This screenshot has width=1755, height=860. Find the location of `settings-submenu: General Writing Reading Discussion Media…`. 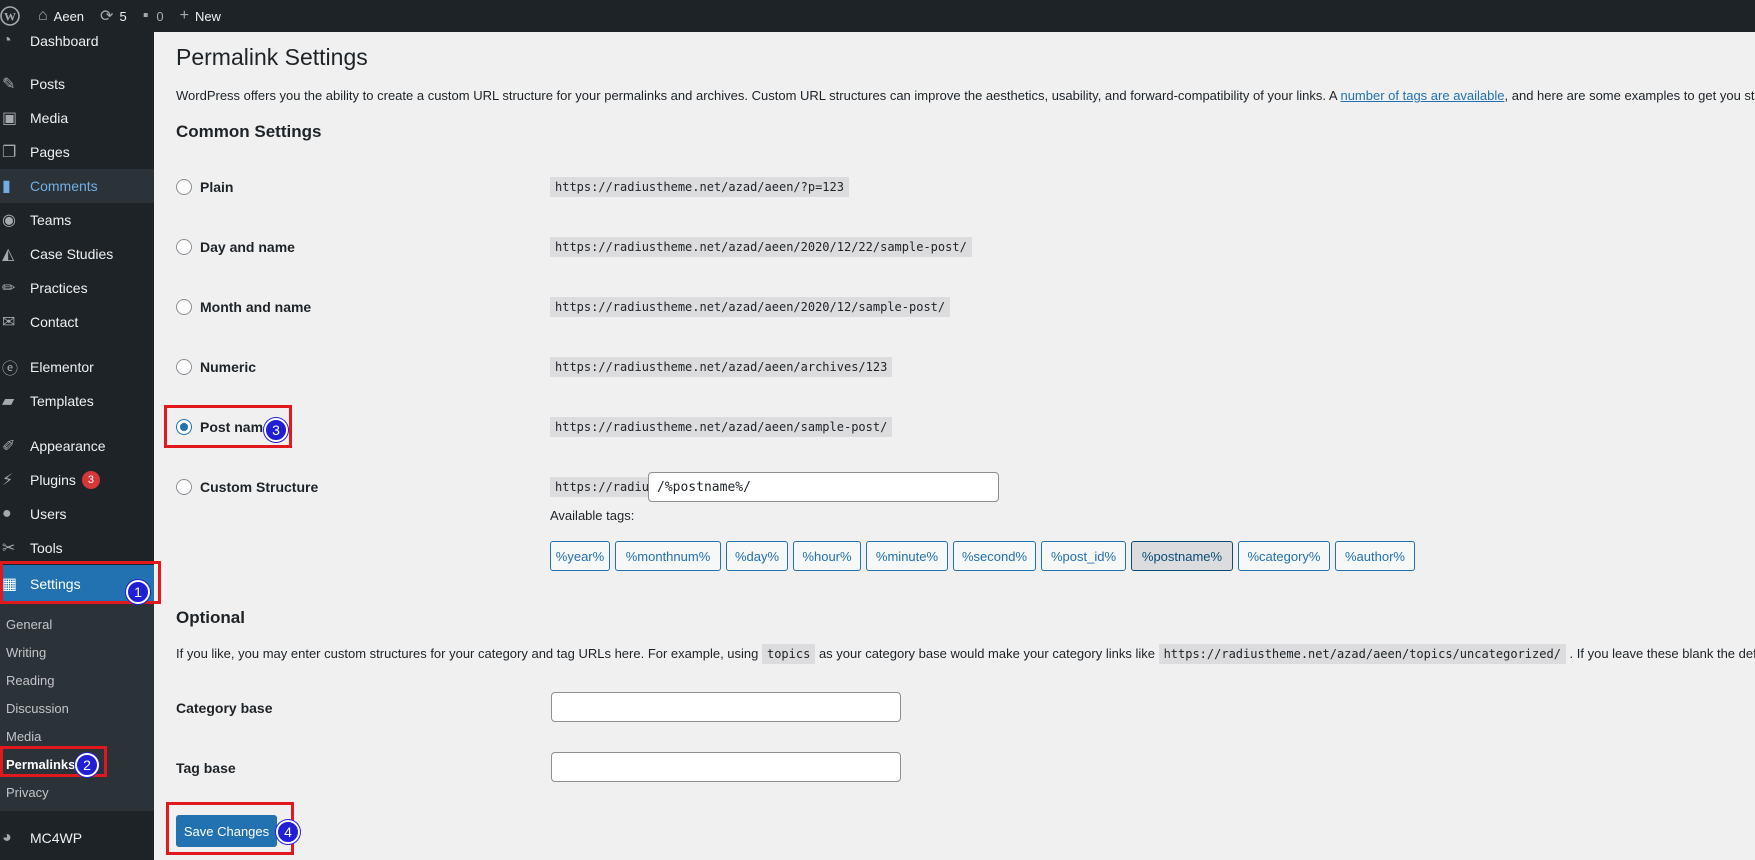

settings-submenu: General Writing Reading Discussion Media… is located at coordinates (77, 707).